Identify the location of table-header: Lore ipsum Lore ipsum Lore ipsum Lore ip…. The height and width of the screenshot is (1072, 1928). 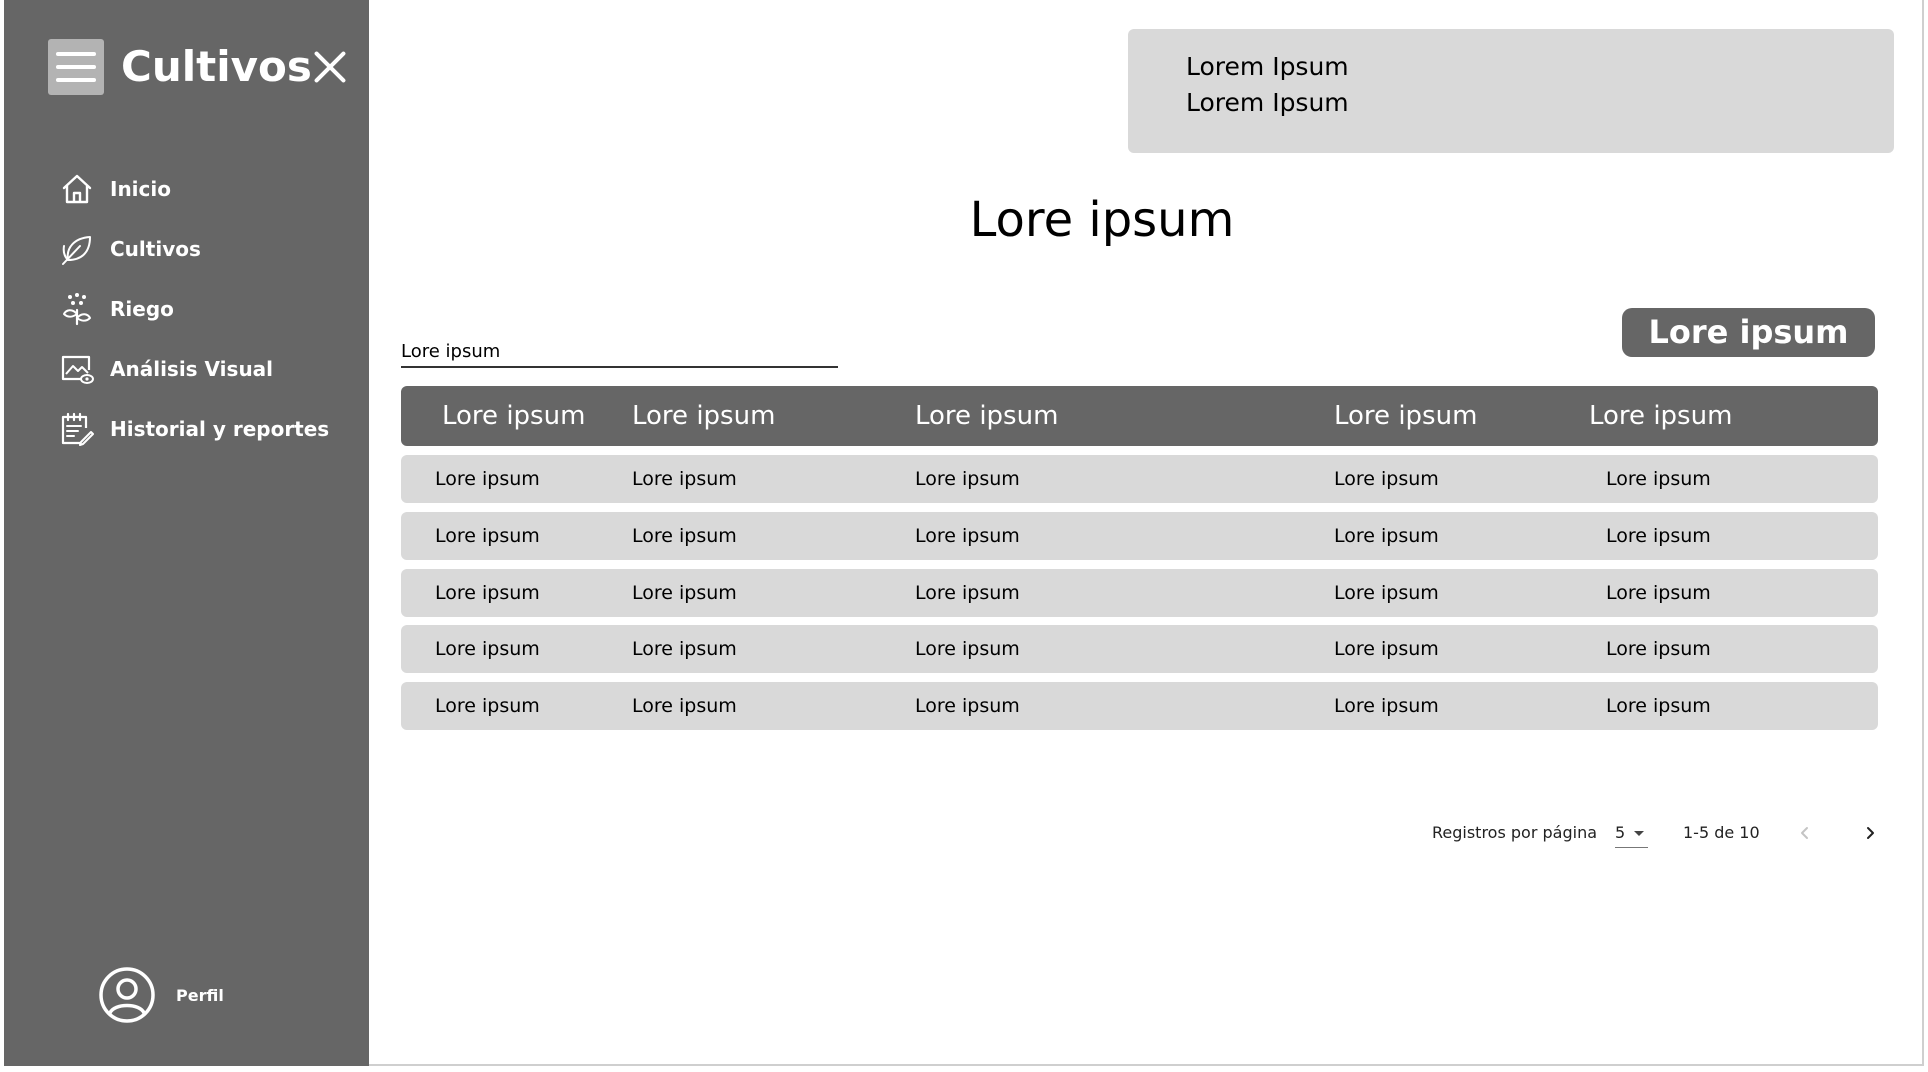
(1139, 416).